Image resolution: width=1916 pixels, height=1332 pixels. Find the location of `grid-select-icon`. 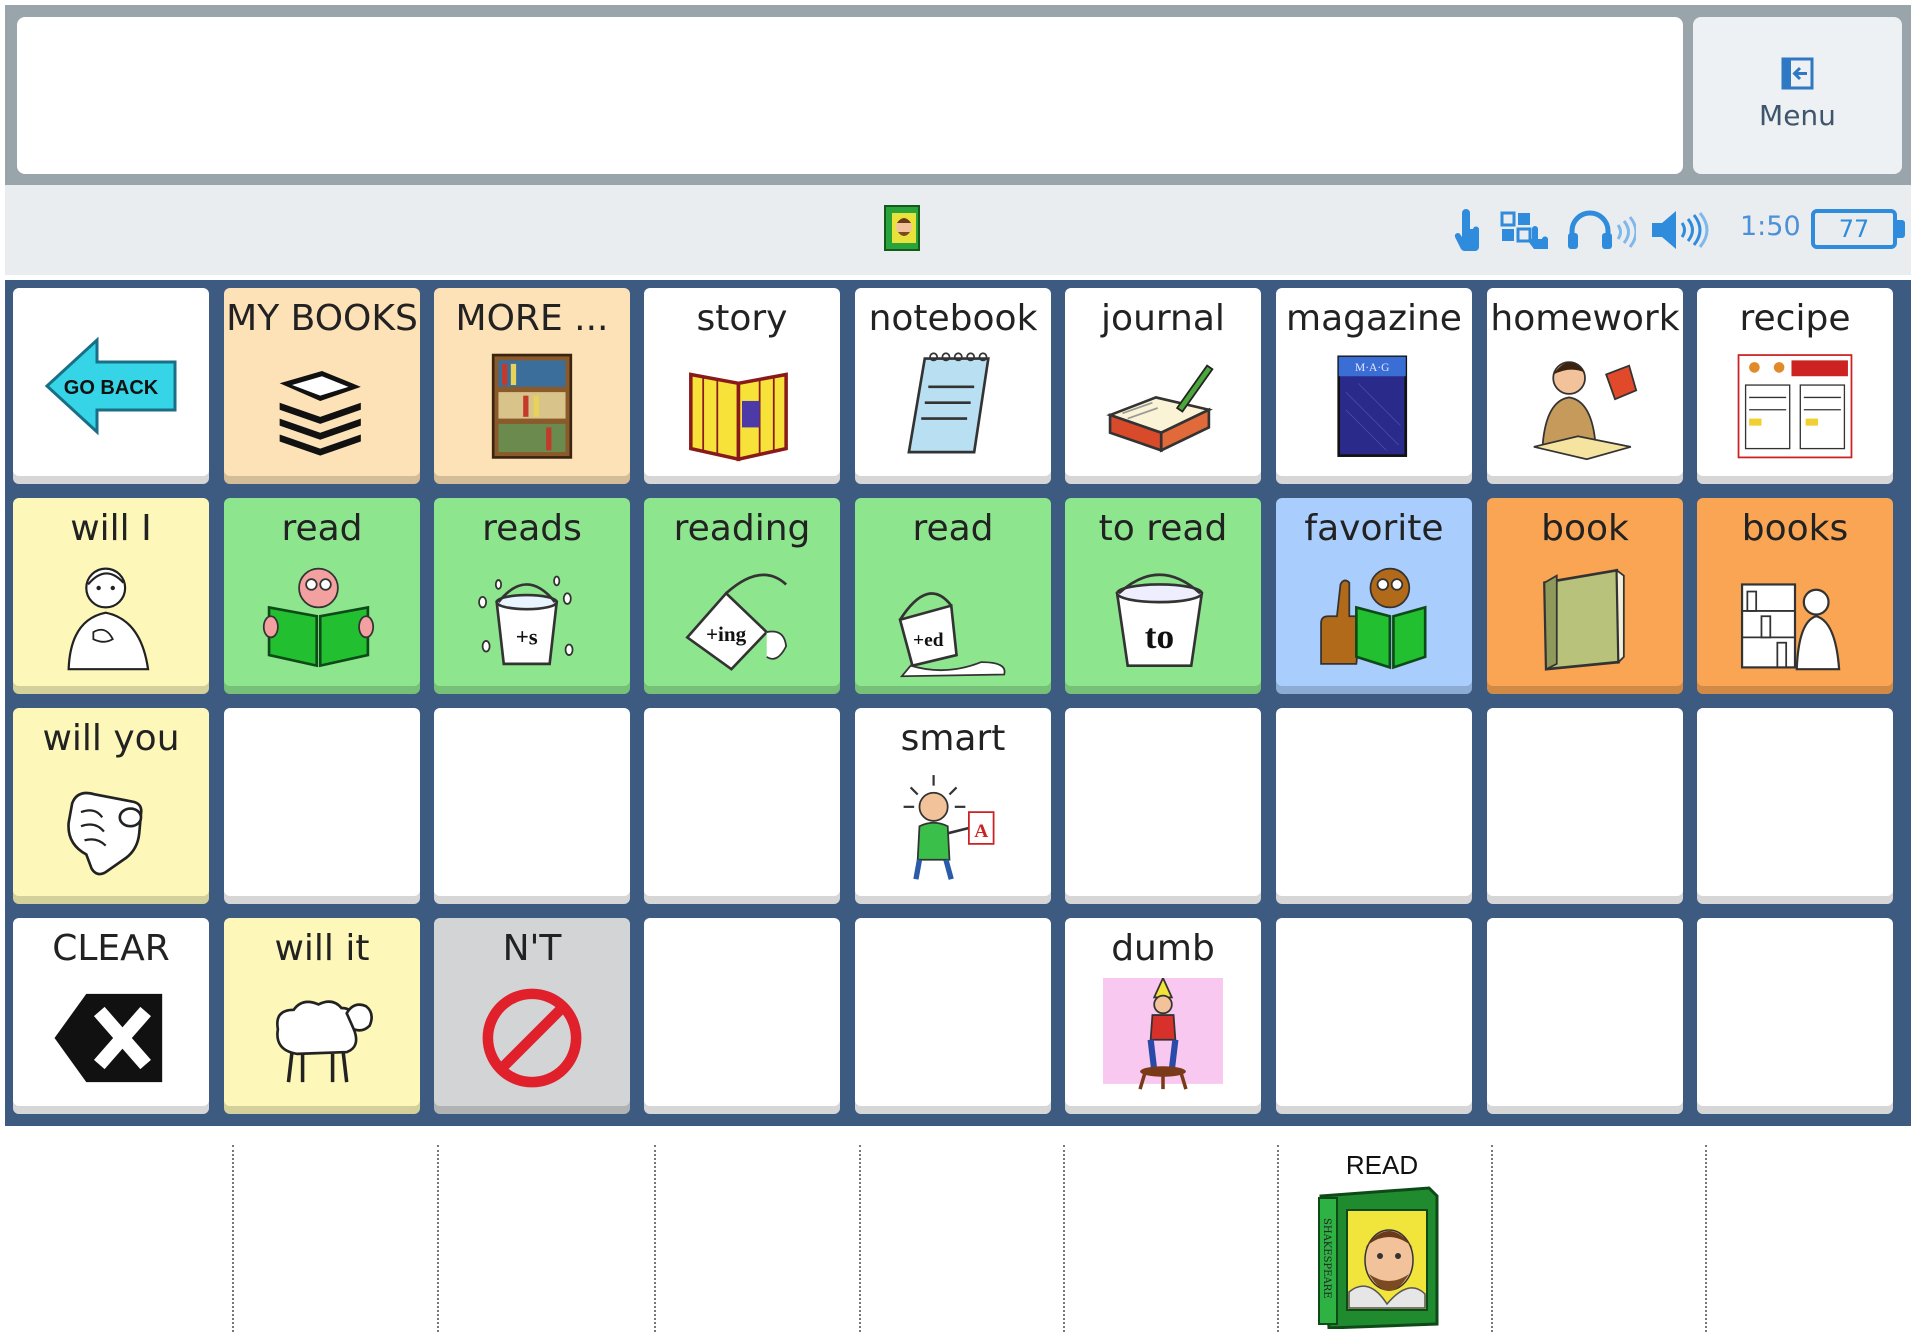

grid-select-icon is located at coordinates (1526, 230).